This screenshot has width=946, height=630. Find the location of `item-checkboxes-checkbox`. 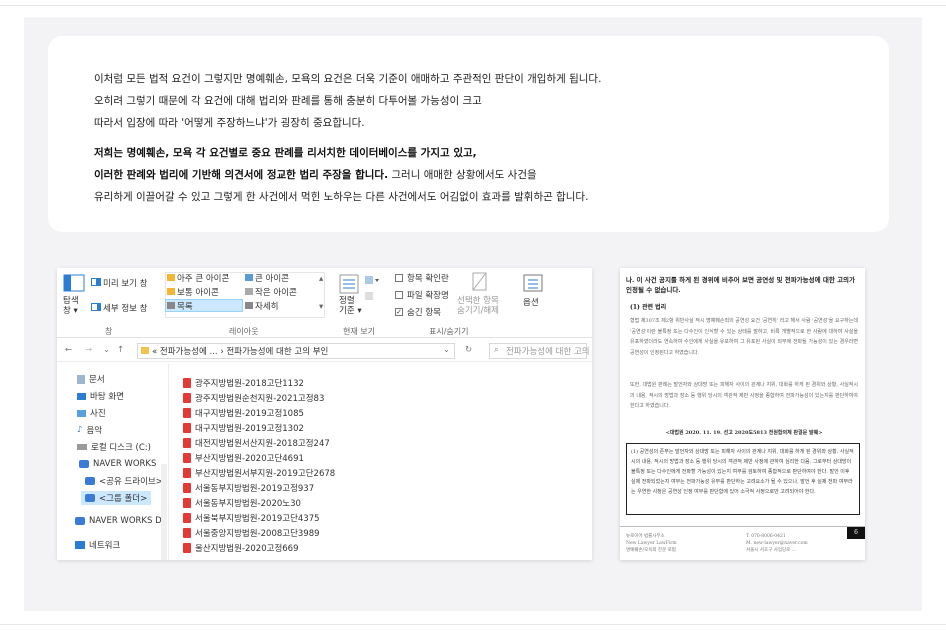

item-checkboxes-checkbox is located at coordinates (399, 278).